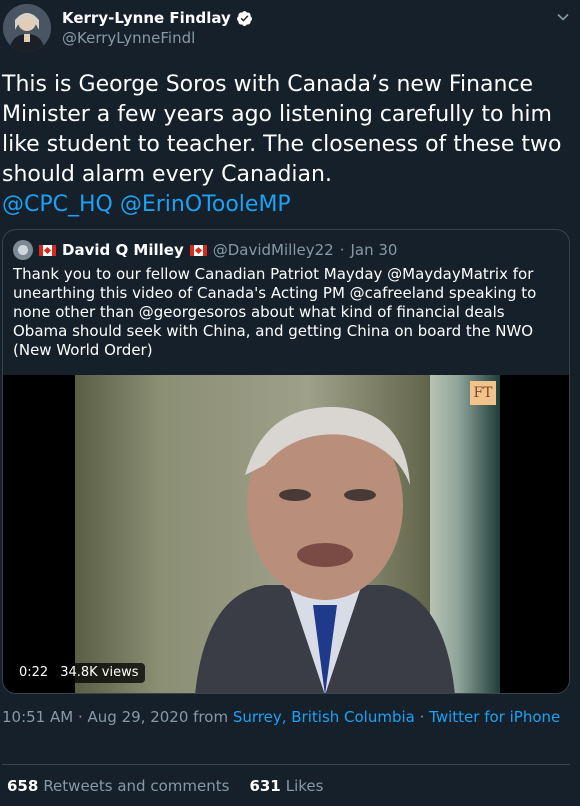 This screenshot has height=806, width=580. I want to click on video-views: 34.8K views, so click(99, 672).